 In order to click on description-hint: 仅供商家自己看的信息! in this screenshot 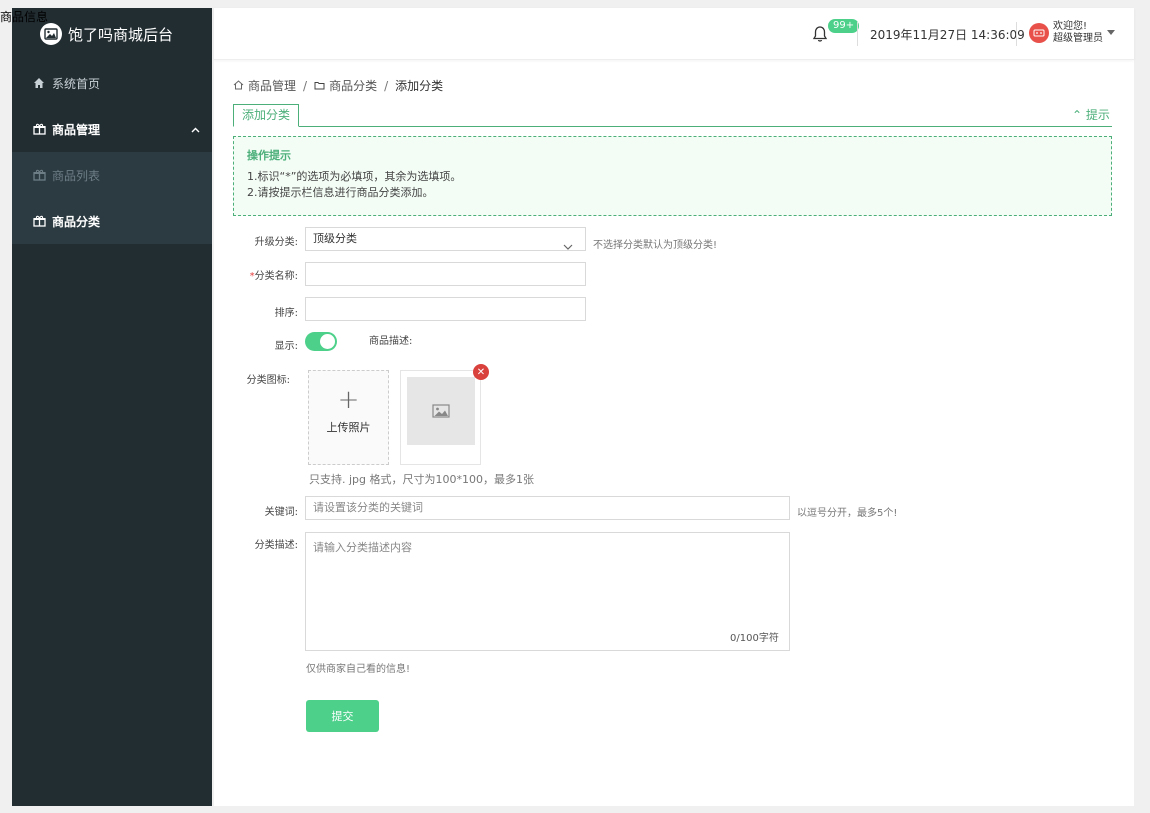, I will do `click(358, 669)`.